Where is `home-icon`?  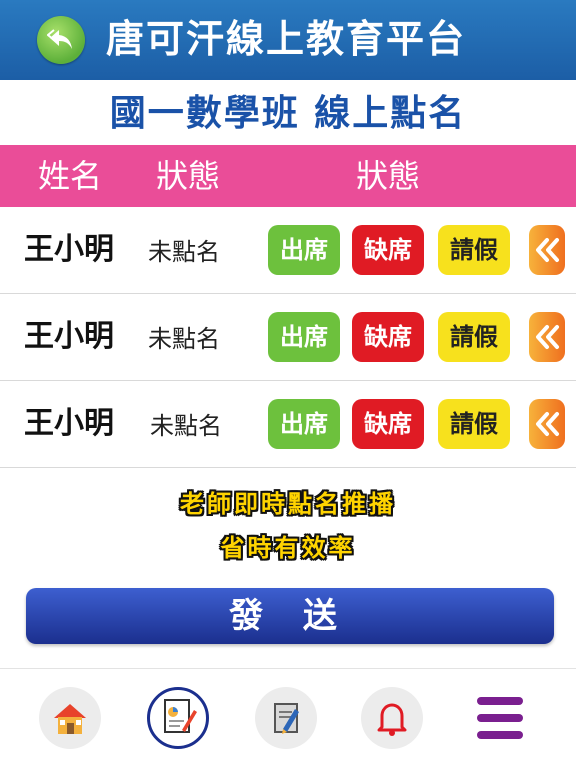 home-icon is located at coordinates (70, 719).